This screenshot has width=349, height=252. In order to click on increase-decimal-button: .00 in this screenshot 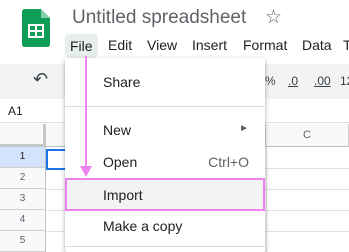, I will do `click(322, 81)`.